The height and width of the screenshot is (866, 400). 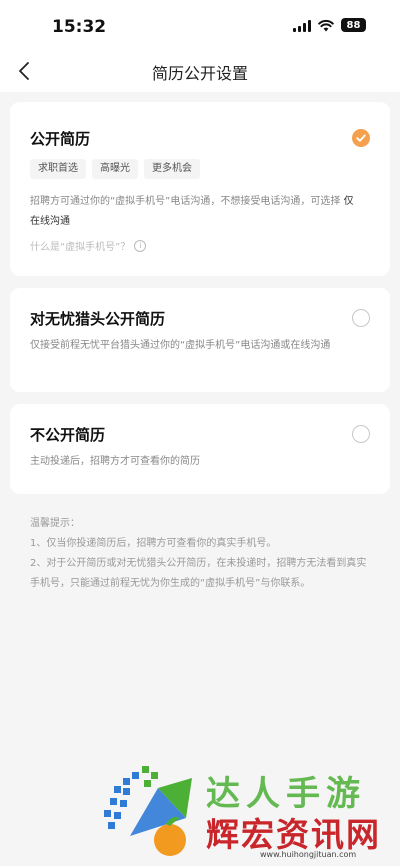 What do you see at coordinates (172, 169) in the screenshot?
I see `tag: 更多机会` at bounding box center [172, 169].